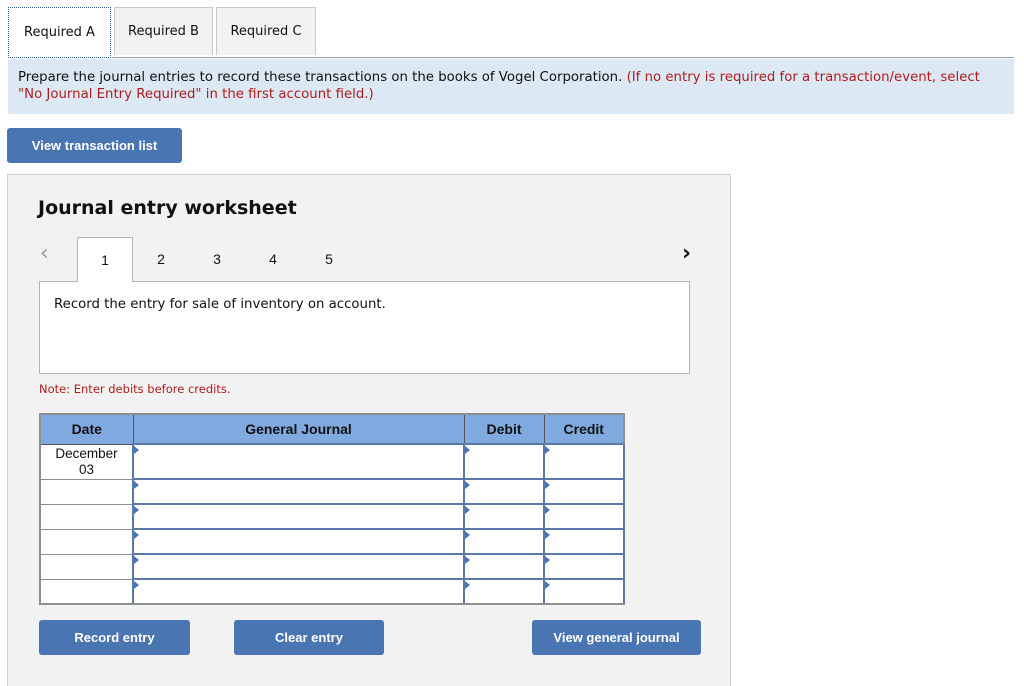 This screenshot has width=1024, height=686. What do you see at coordinates (167, 208) in the screenshot?
I see `worksheet-title: Journal entry worksheet` at bounding box center [167, 208].